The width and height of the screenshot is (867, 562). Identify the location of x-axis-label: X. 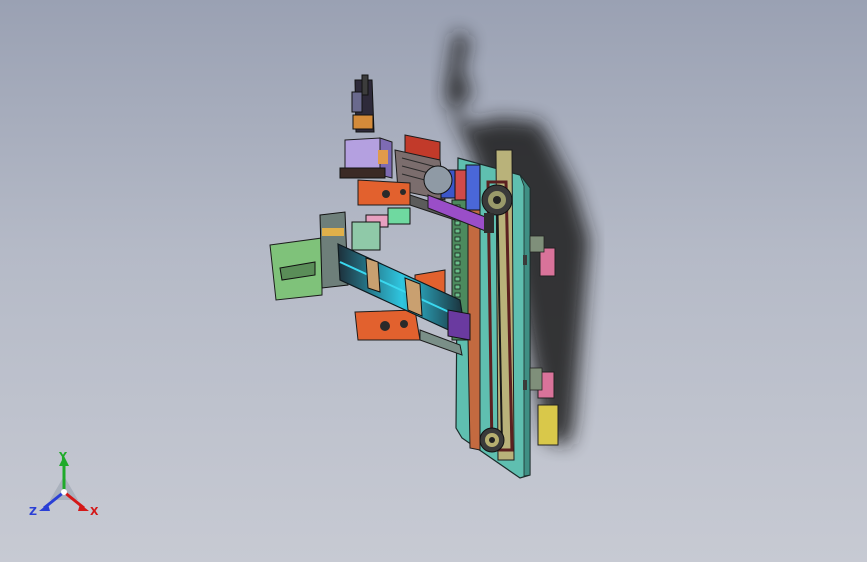
(94, 511).